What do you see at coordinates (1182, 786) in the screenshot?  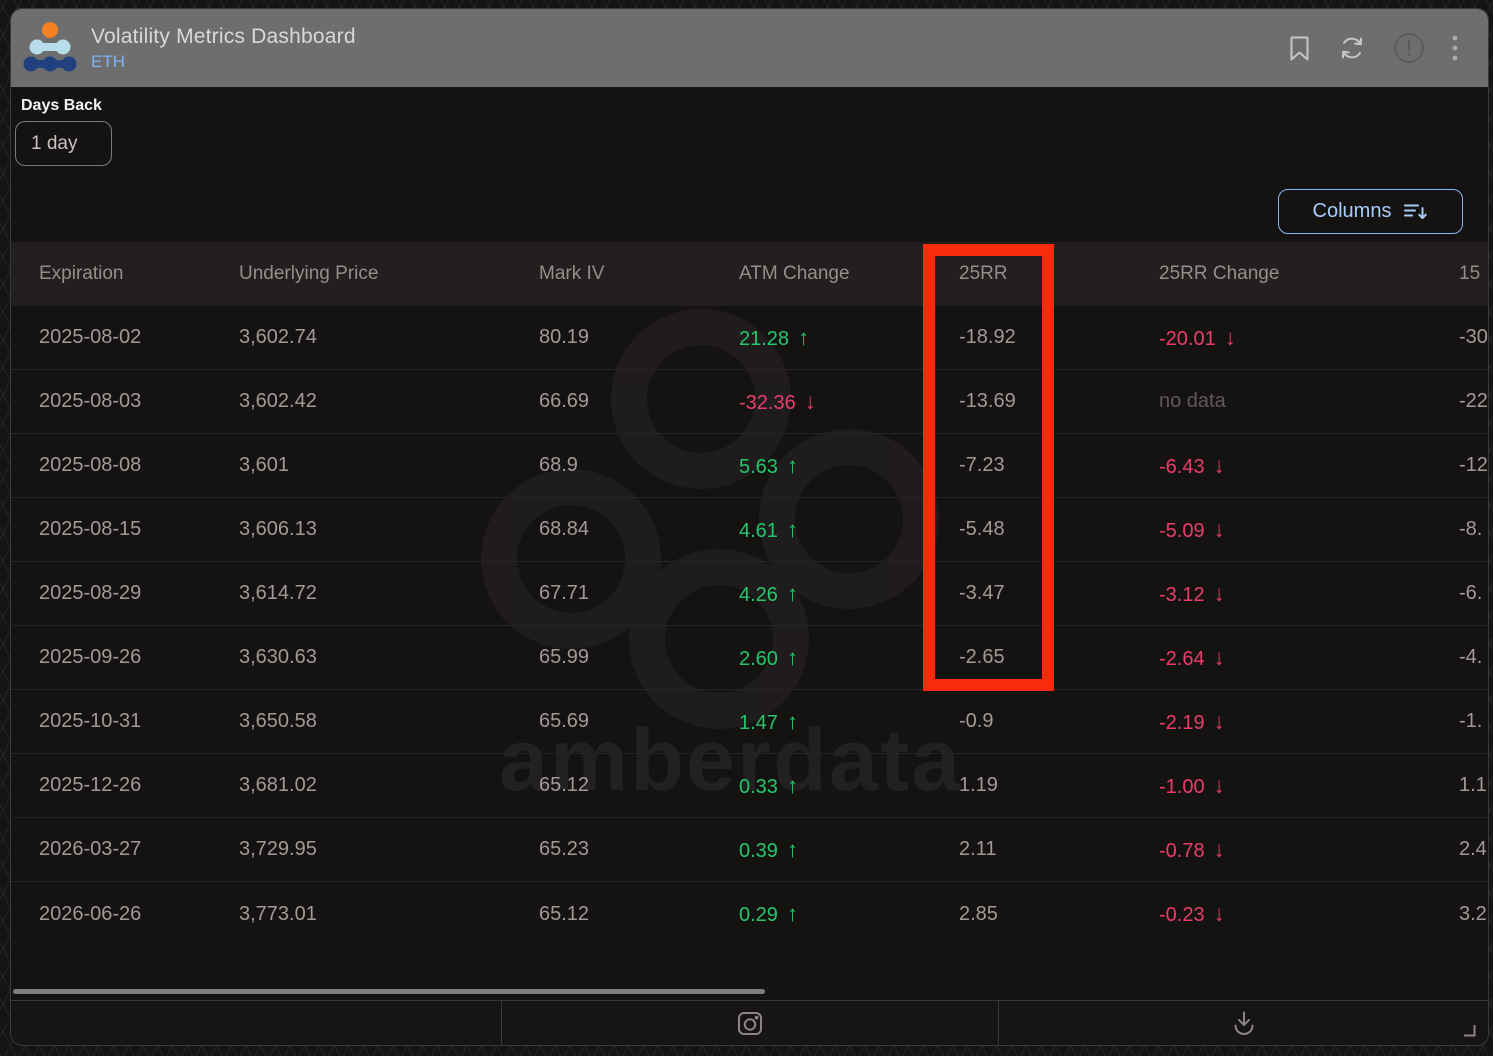 I see `cell-25rr-change-value: -1.00` at bounding box center [1182, 786].